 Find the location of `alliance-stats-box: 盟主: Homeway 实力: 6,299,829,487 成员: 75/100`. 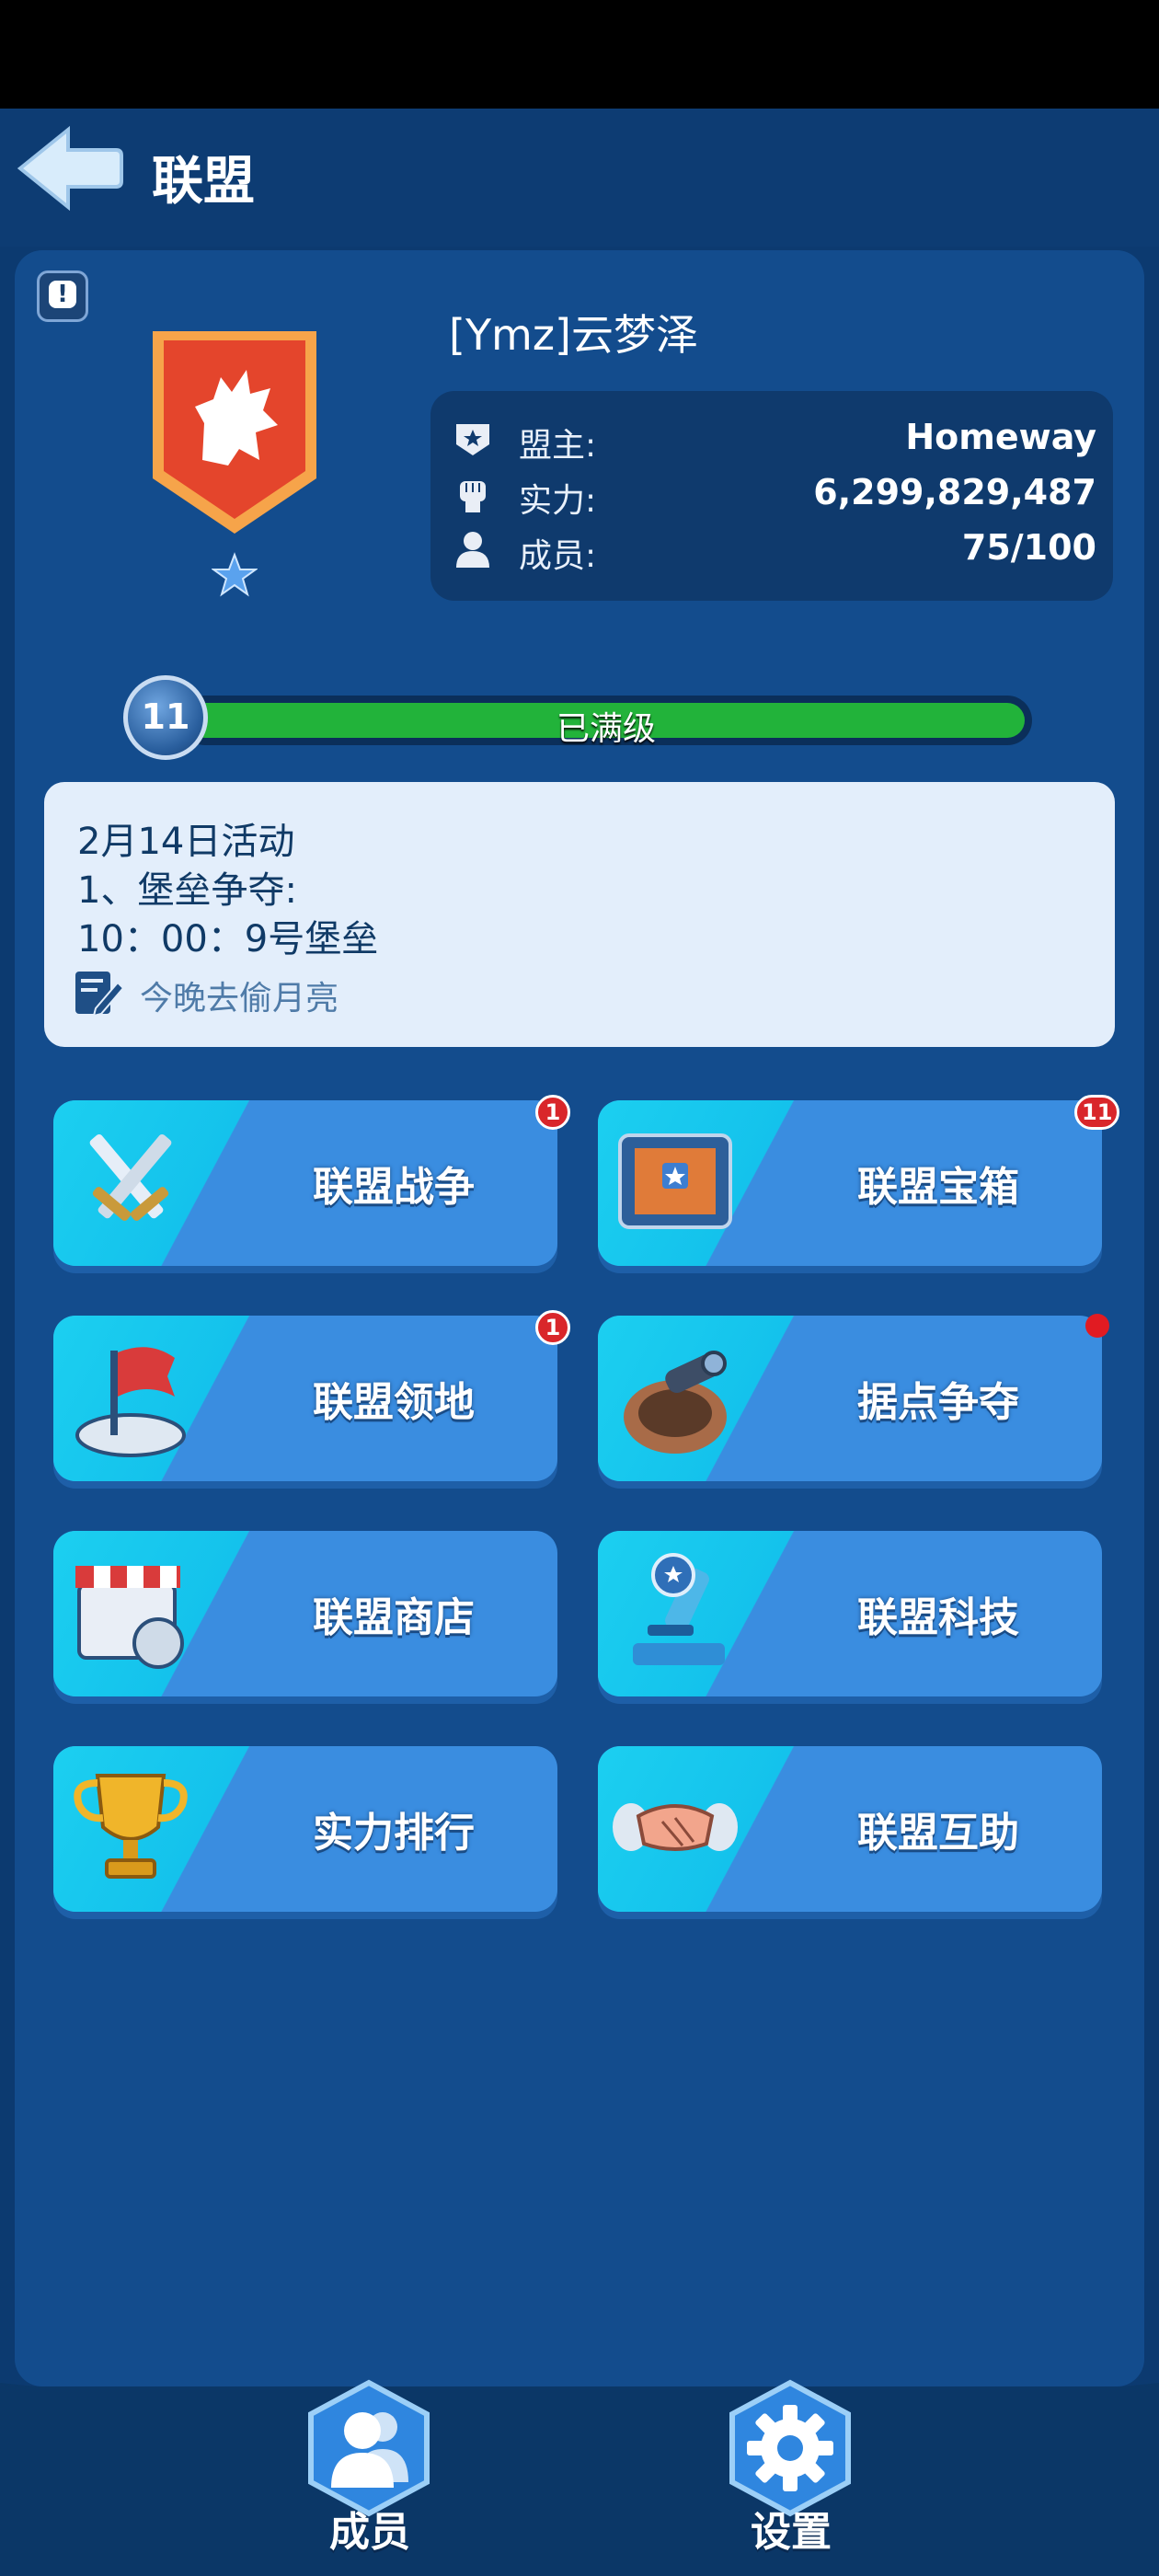

alliance-stats-box: 盟主: Homeway 实力: 6,299,829,487 成员: 75/100 is located at coordinates (771, 496).